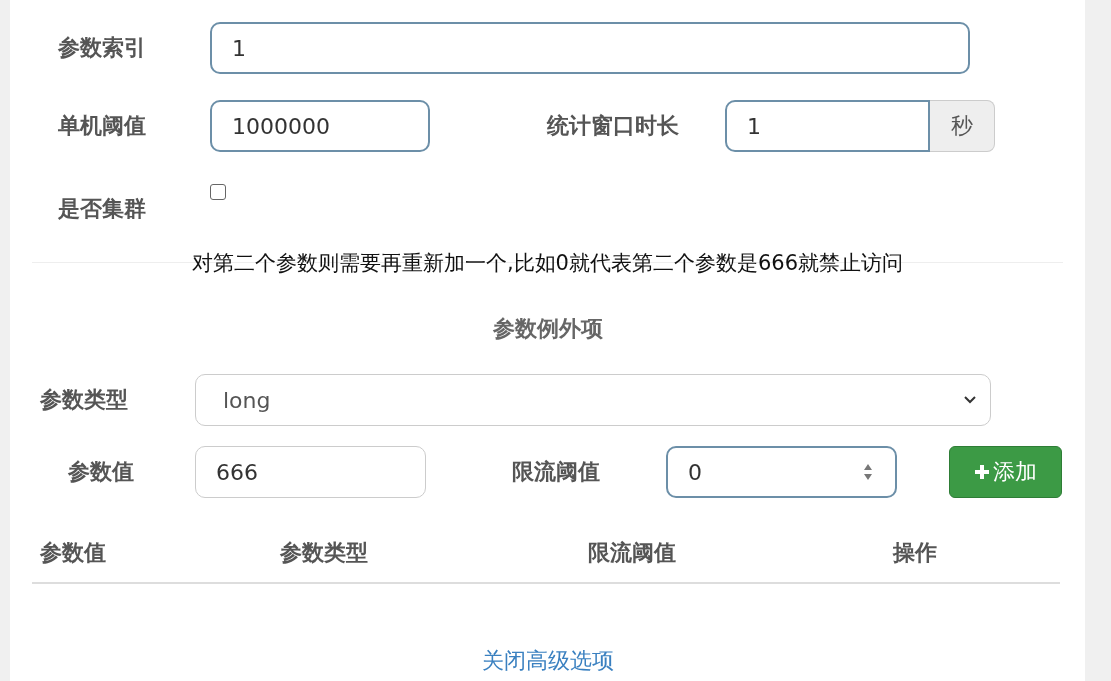  What do you see at coordinates (632, 553) in the screenshot?
I see `column-header: 限流阈值` at bounding box center [632, 553].